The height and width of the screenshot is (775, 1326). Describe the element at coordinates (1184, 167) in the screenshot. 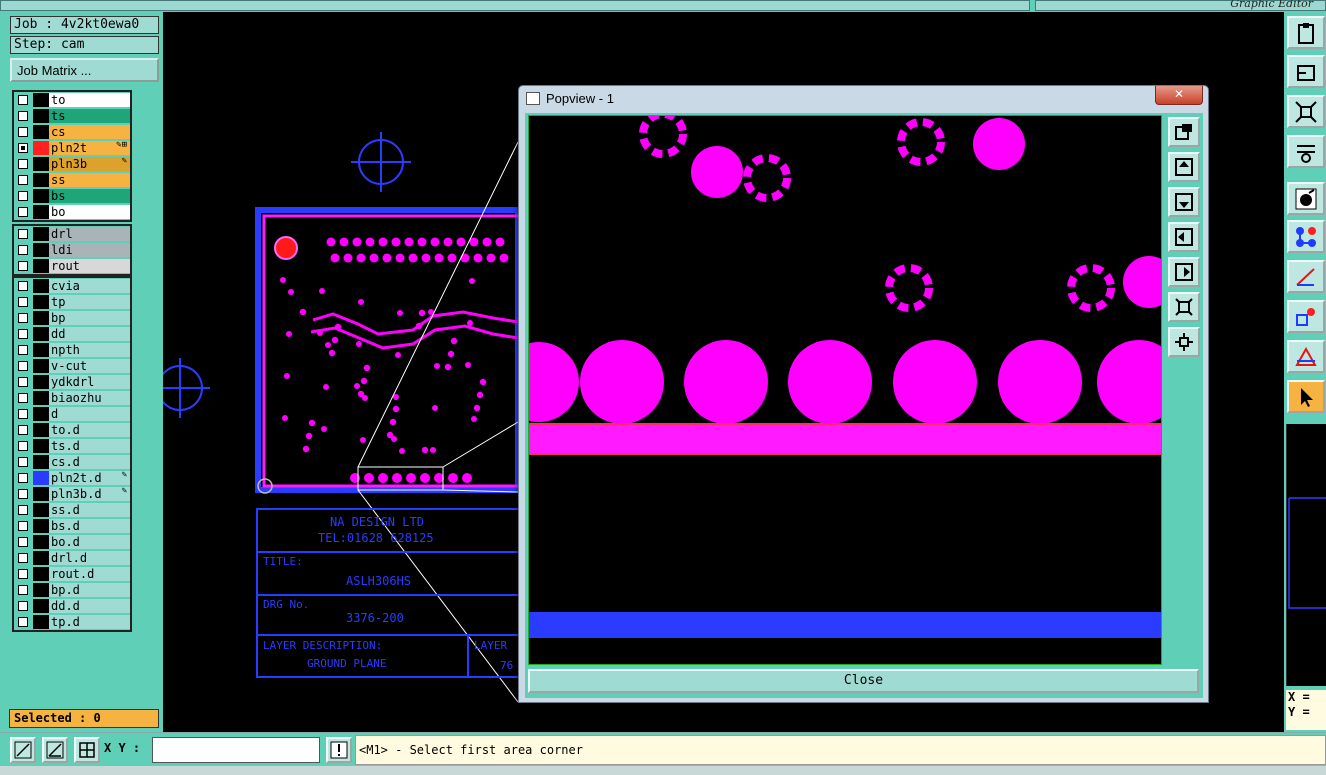

I see `pan-up-button` at that location.